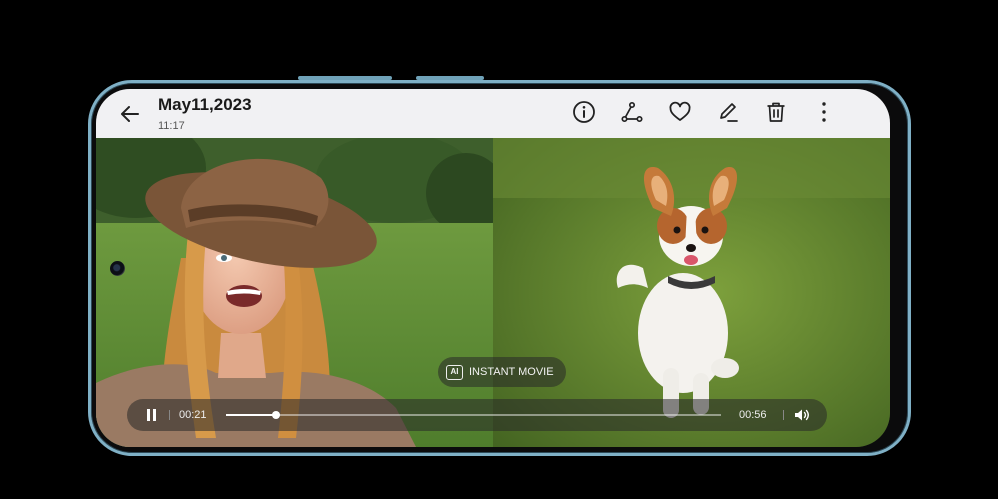 This screenshot has height=499, width=998. I want to click on delete-button, so click(776, 112).